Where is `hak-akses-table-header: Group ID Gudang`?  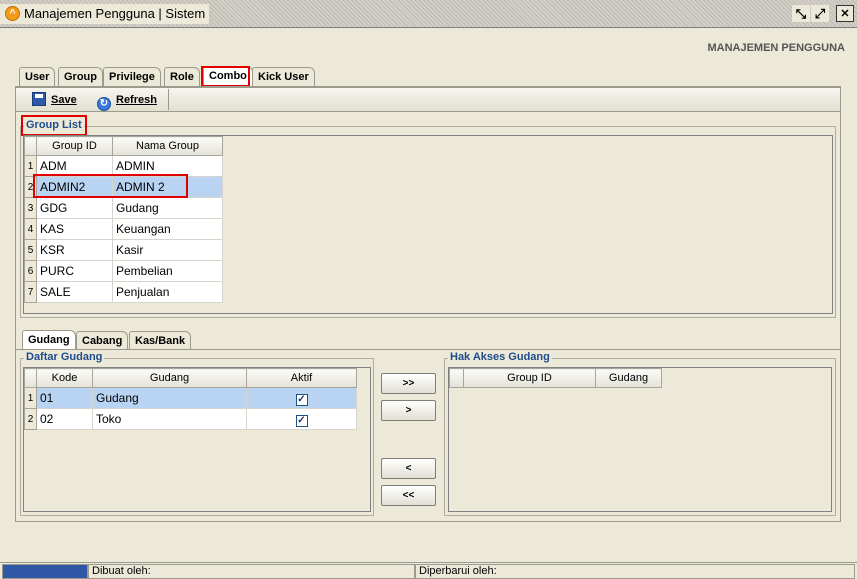 hak-akses-table-header: Group ID Gudang is located at coordinates (555, 378).